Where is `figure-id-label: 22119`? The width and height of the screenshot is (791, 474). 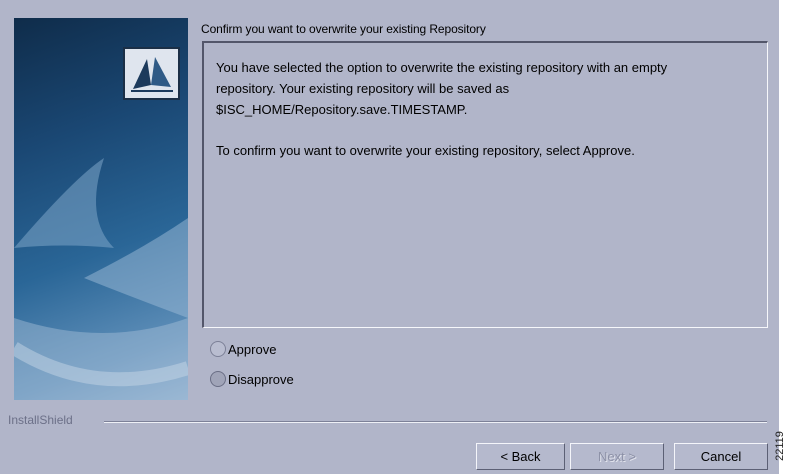
figure-id-label: 22119 is located at coordinates (782, 446).